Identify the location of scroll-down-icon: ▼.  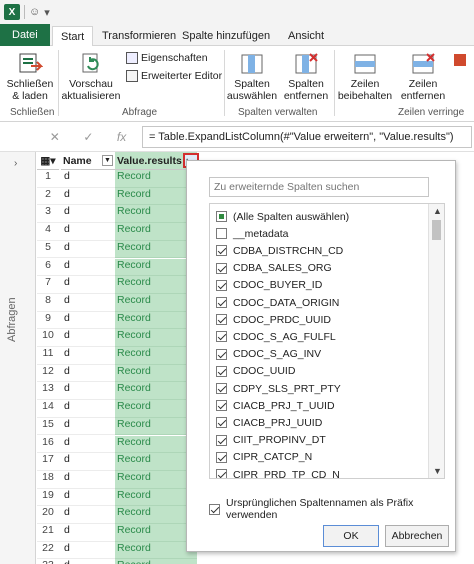
(437, 471).